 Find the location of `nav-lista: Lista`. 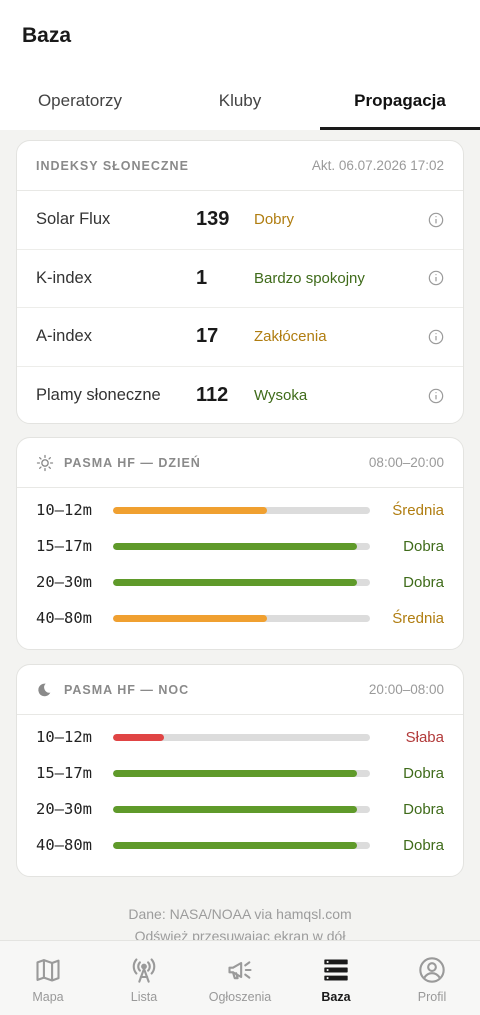

nav-lista: Lista is located at coordinates (144, 978).